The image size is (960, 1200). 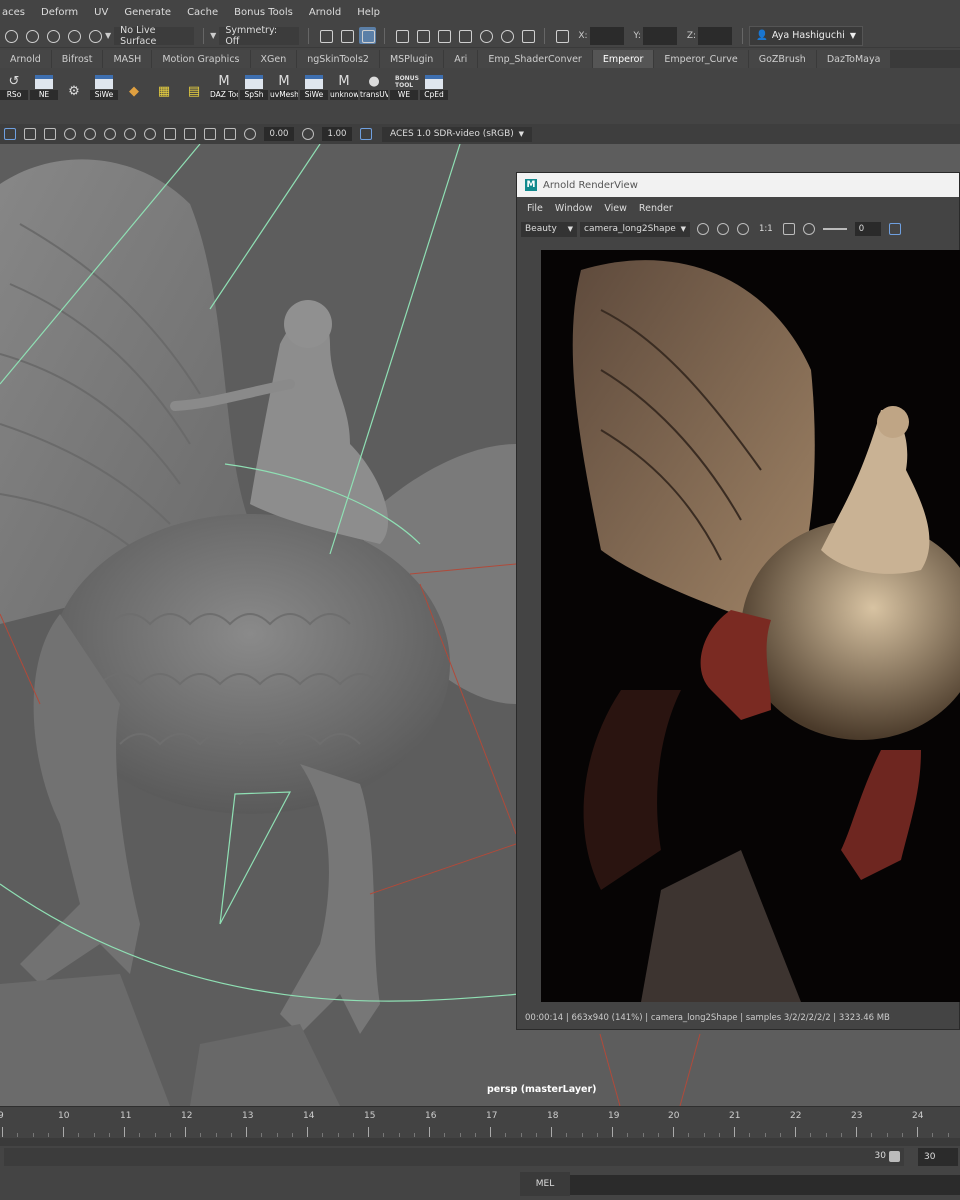 I want to click on menu-cache: Cache, so click(x=202, y=12).